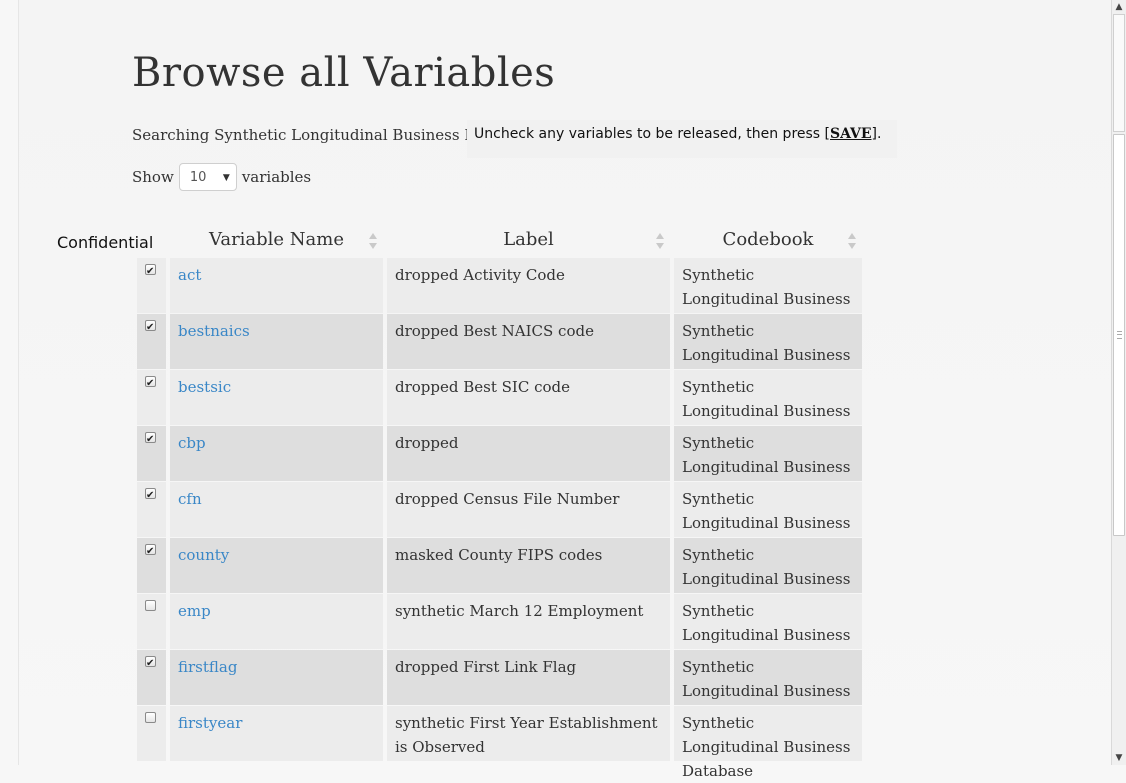 The width and height of the screenshot is (1126, 783). What do you see at coordinates (203, 555) in the screenshot?
I see `variable-name-link: county` at bounding box center [203, 555].